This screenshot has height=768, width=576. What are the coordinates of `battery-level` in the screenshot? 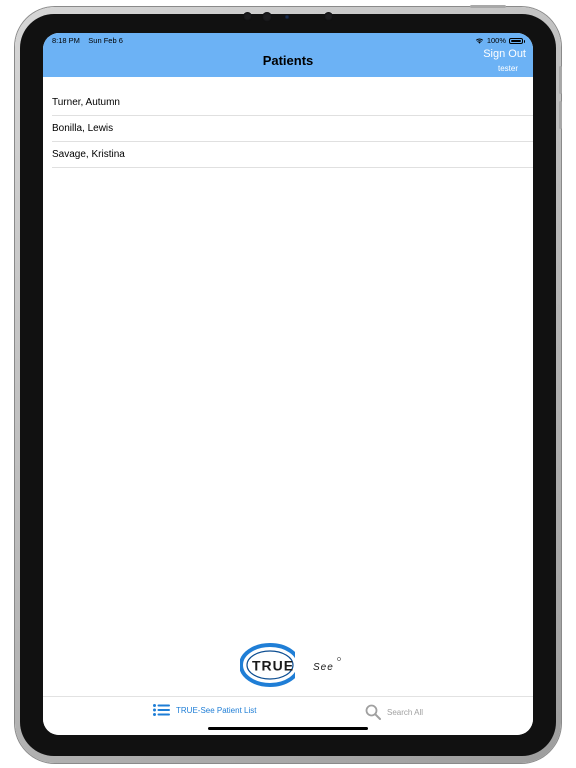 It's located at (516, 40).